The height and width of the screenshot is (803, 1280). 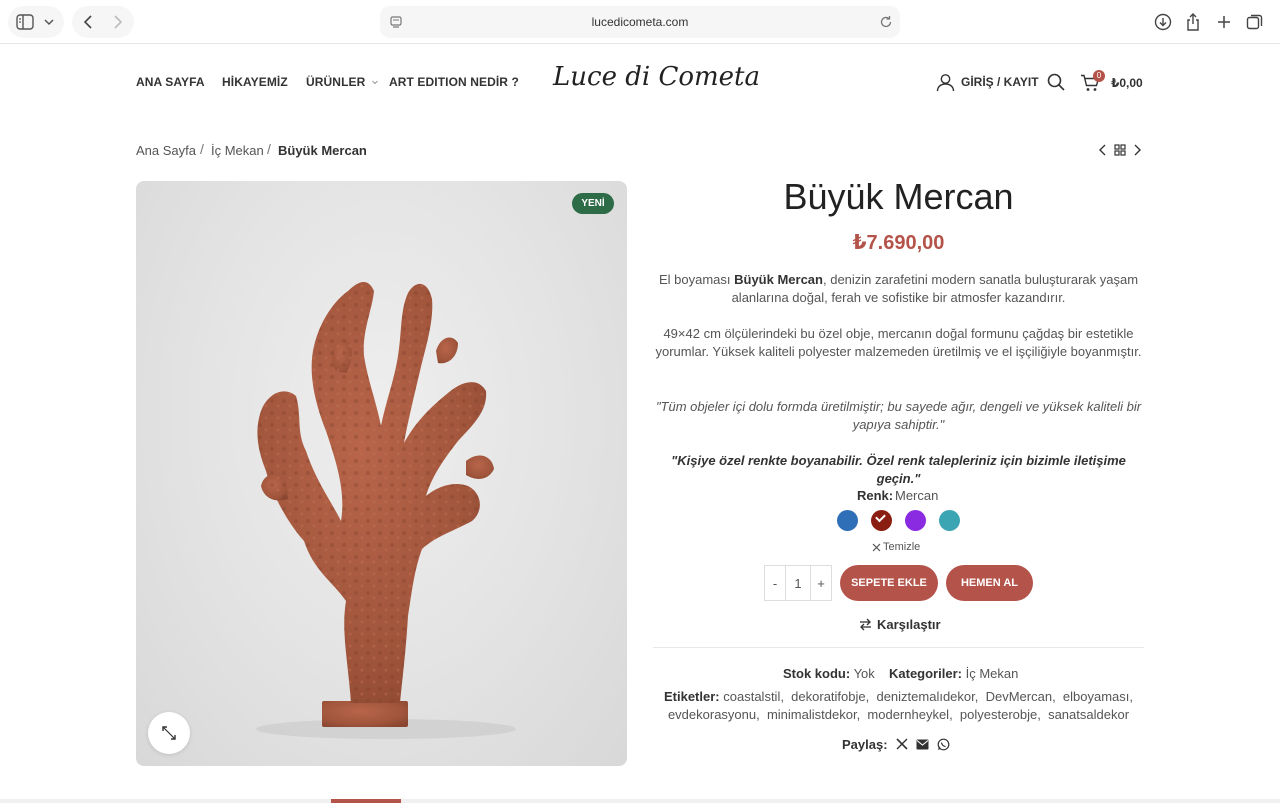 What do you see at coordinates (992, 673) in the screenshot?
I see `category-link: İç Mekan` at bounding box center [992, 673].